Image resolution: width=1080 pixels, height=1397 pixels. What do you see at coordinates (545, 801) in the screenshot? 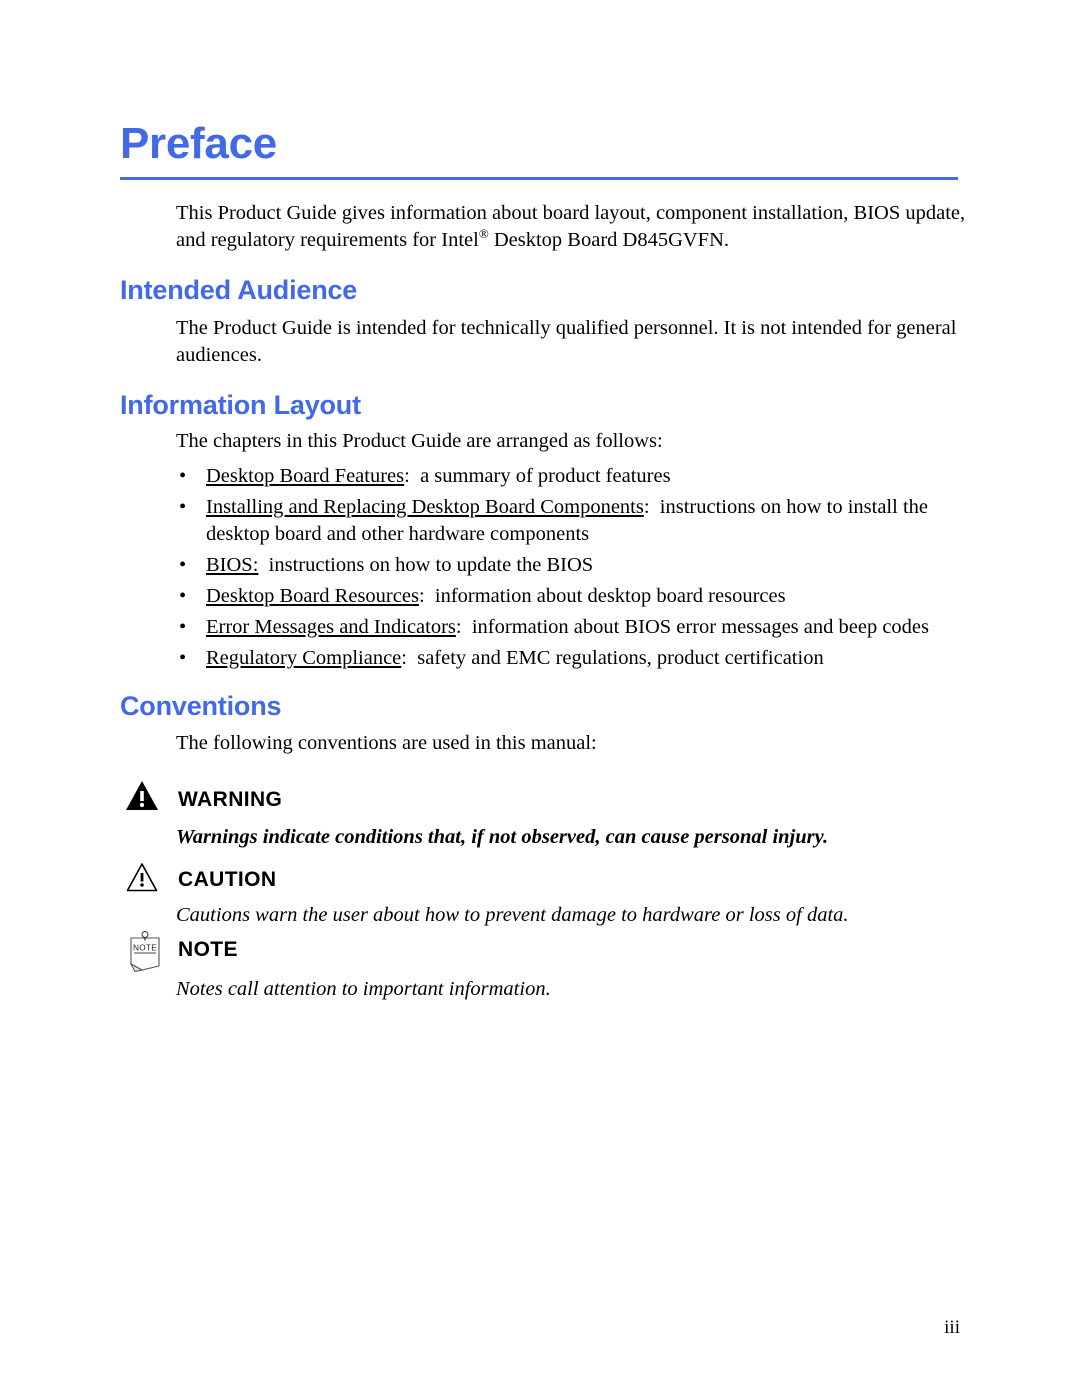
I see `warning-header: WARNING` at bounding box center [545, 801].